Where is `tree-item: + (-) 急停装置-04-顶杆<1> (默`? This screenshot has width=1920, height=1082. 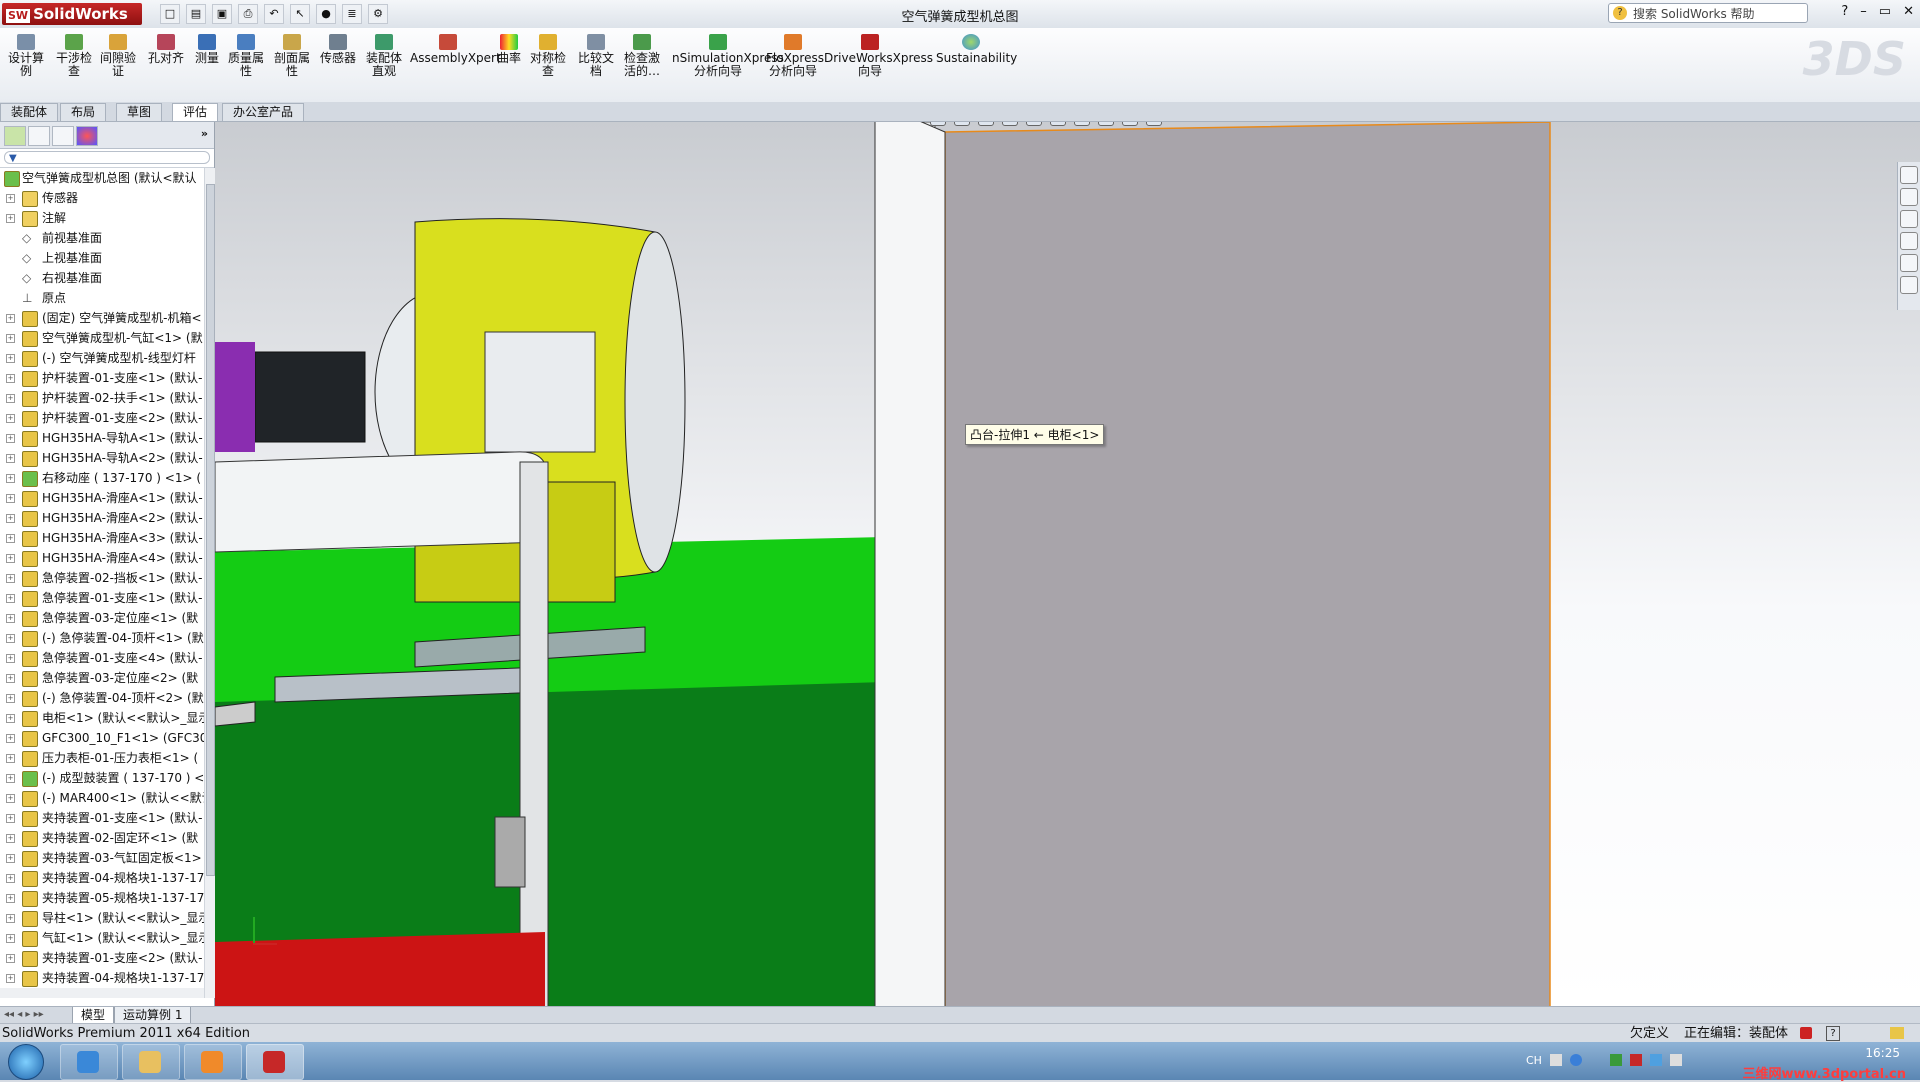
tree-item: + (-) 急停装置-04-顶杆<1> (默 is located at coordinates (102, 638).